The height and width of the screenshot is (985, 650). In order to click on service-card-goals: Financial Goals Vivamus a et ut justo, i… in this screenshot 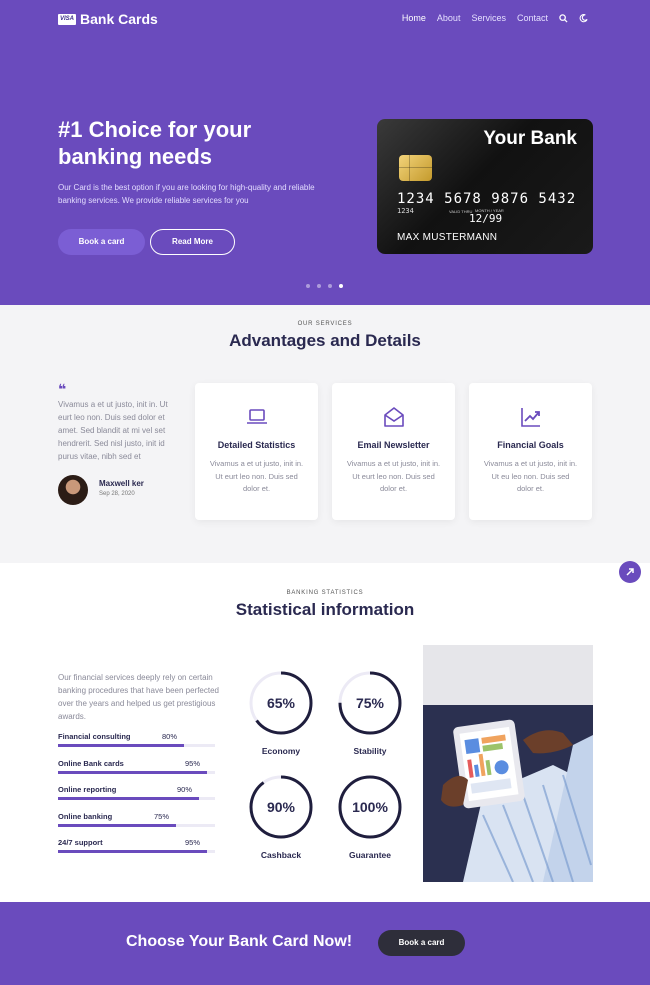, I will do `click(530, 451)`.